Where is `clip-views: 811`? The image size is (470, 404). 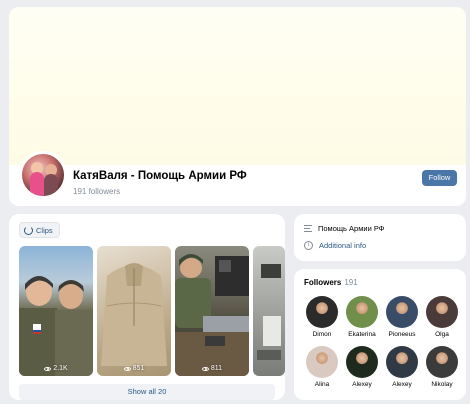 clip-views: 811 is located at coordinates (212, 368).